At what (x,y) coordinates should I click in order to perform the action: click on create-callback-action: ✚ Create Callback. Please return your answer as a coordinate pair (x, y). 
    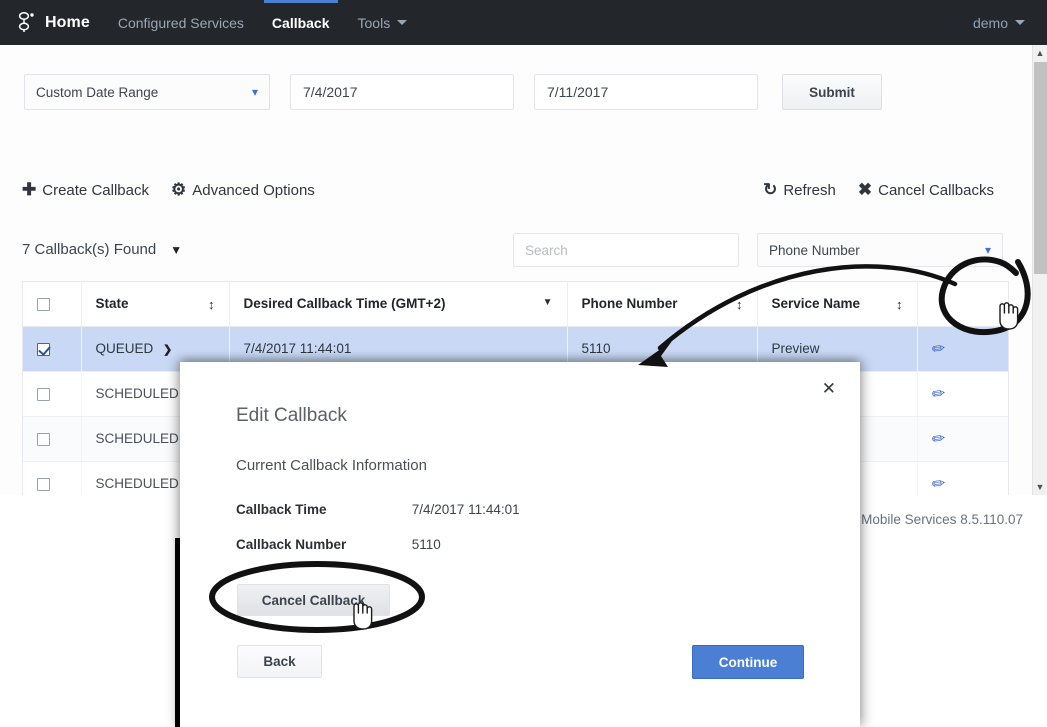
    Looking at the image, I should click on (85, 190).